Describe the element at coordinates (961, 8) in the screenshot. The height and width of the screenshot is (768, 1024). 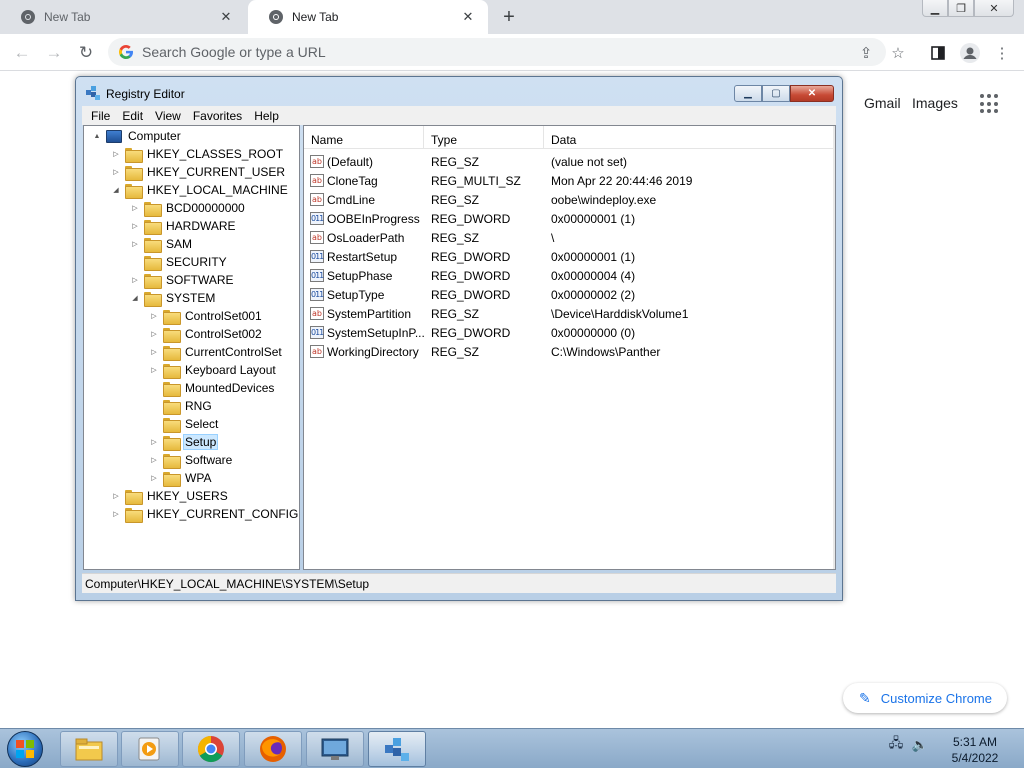
I see `restore-window-button: ❐` at that location.